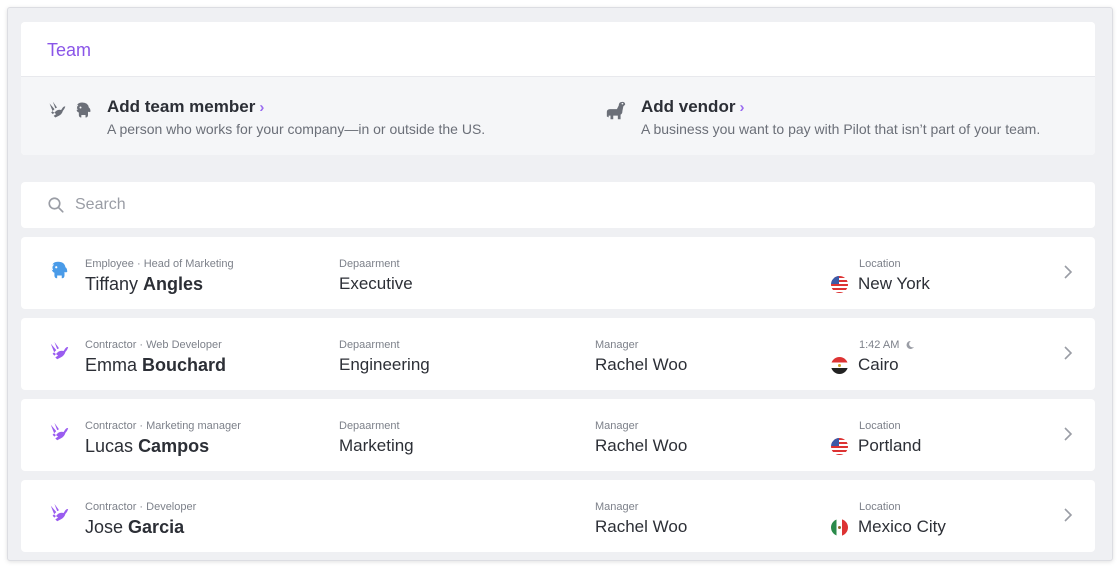 The height and width of the screenshot is (568, 1120). Describe the element at coordinates (69, 50) in the screenshot. I see `page-title: Team` at that location.